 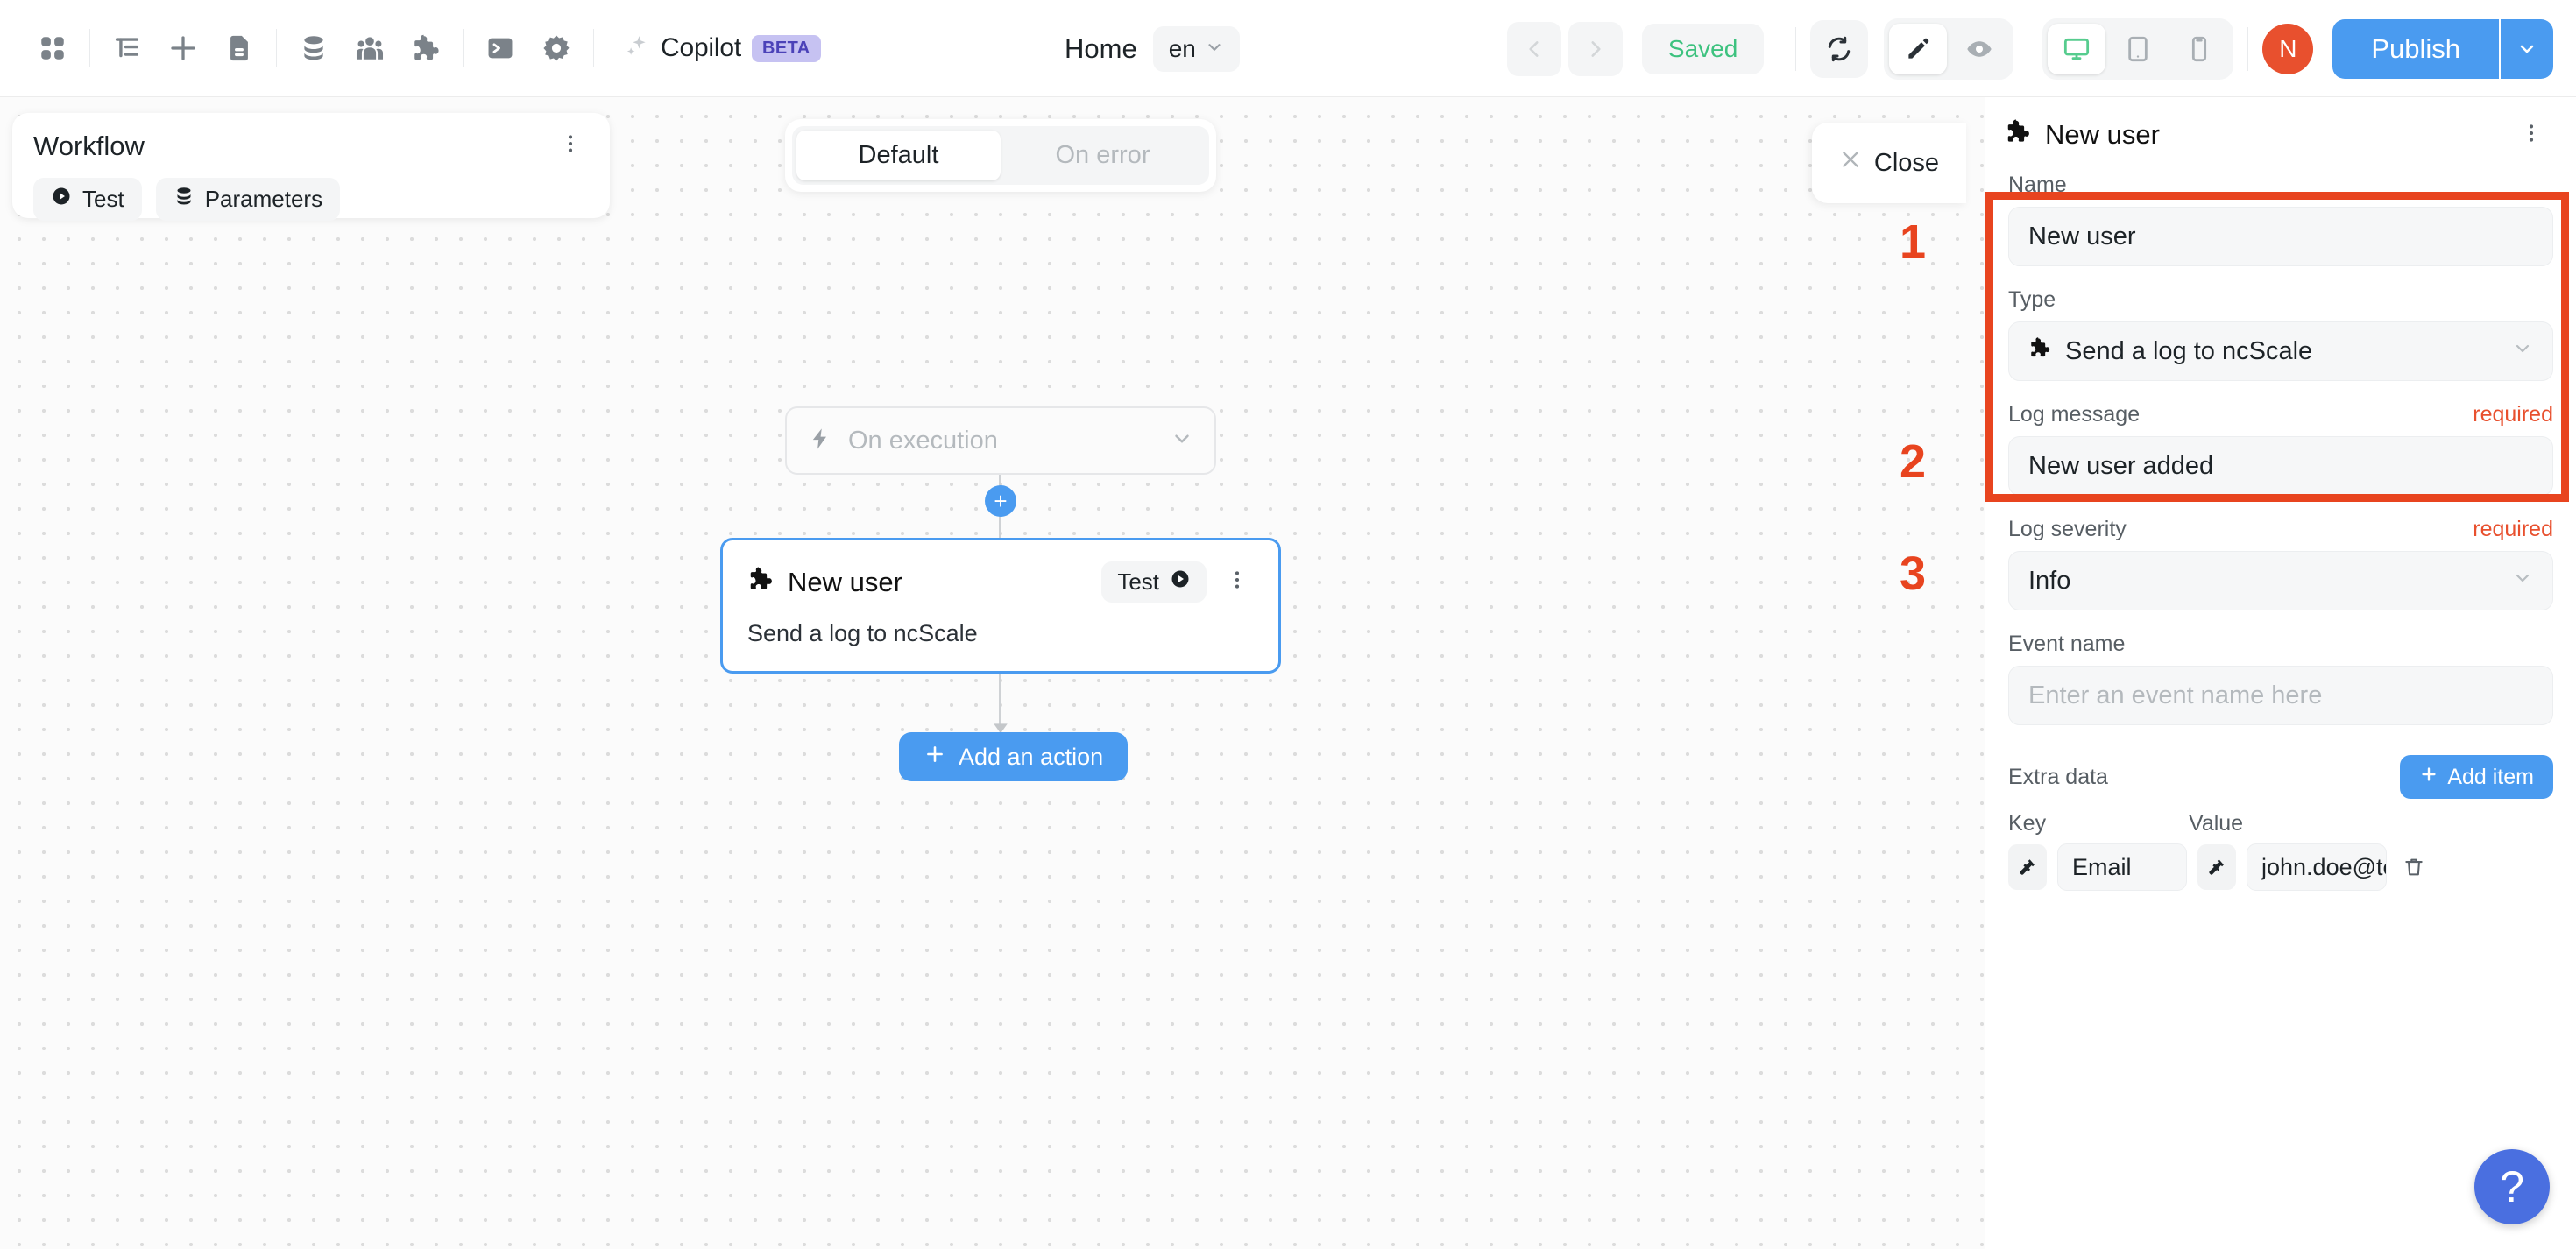 What do you see at coordinates (103, 199) in the screenshot?
I see `workflow-test-label: Test` at bounding box center [103, 199].